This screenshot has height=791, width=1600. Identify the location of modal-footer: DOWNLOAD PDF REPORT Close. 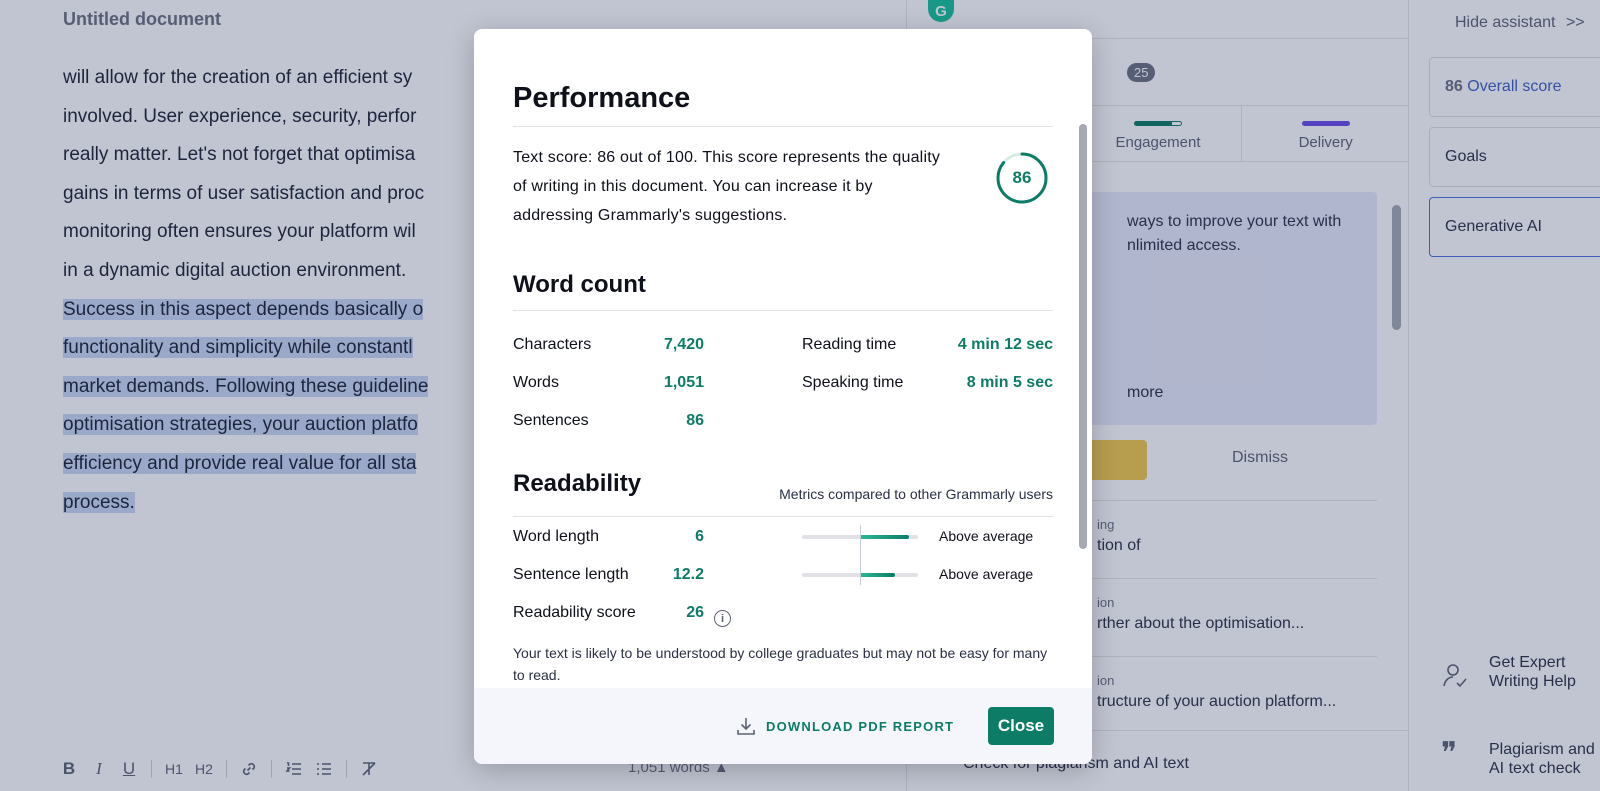
(783, 726).